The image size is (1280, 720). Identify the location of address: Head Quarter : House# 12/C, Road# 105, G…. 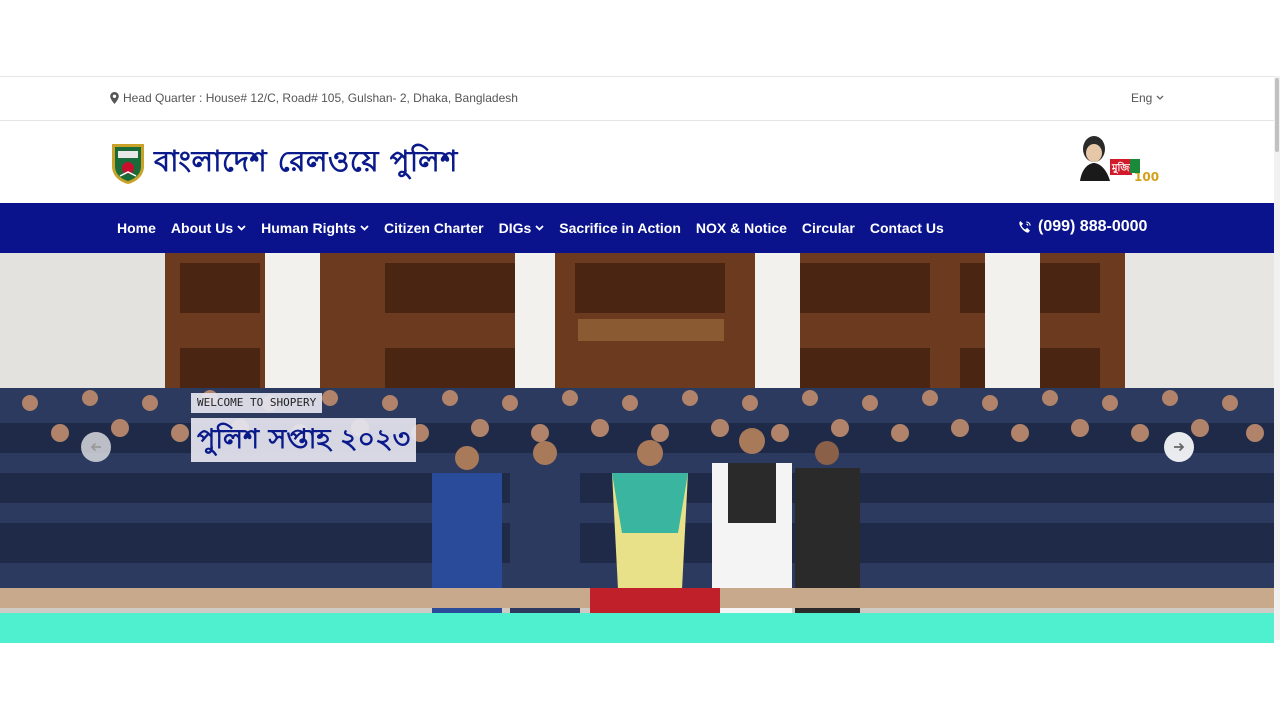
(314, 98).